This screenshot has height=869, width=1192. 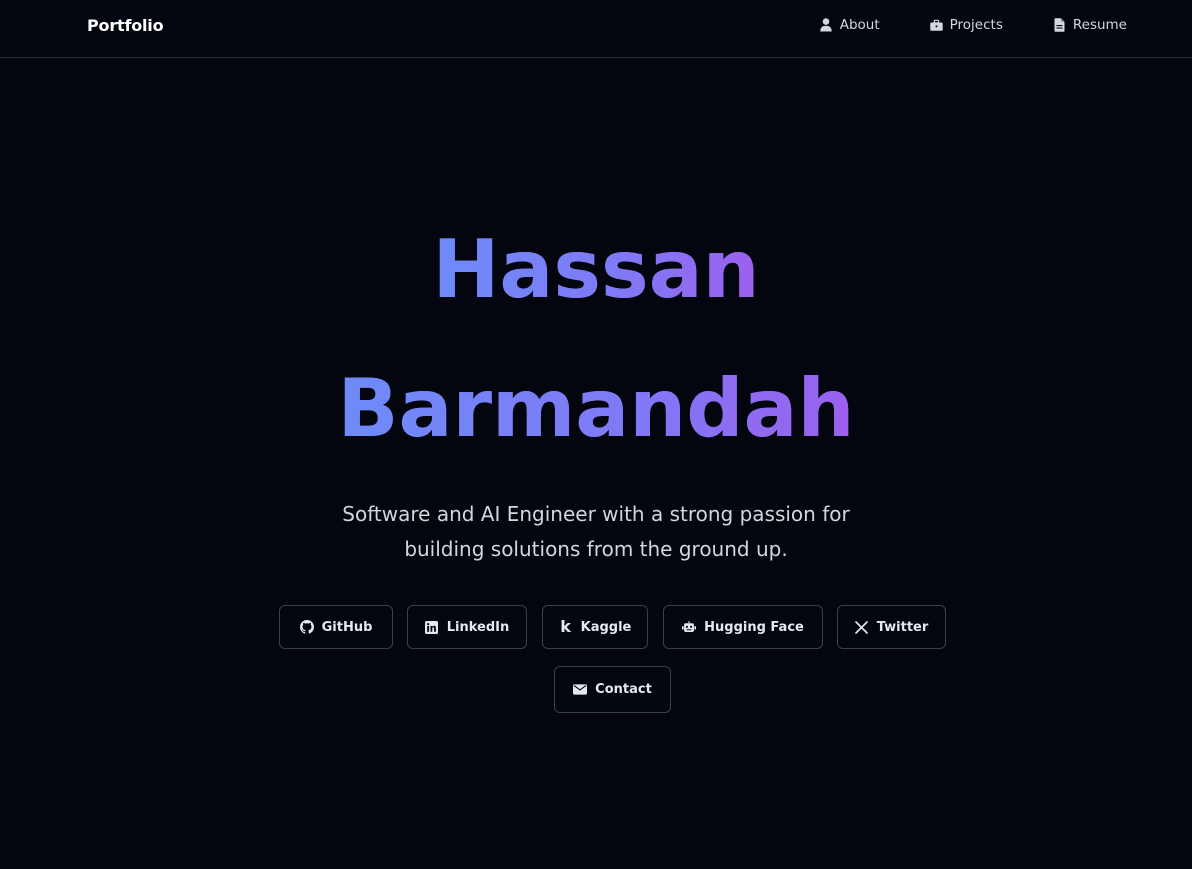 What do you see at coordinates (347, 627) in the screenshot?
I see `github-label: GitHub` at bounding box center [347, 627].